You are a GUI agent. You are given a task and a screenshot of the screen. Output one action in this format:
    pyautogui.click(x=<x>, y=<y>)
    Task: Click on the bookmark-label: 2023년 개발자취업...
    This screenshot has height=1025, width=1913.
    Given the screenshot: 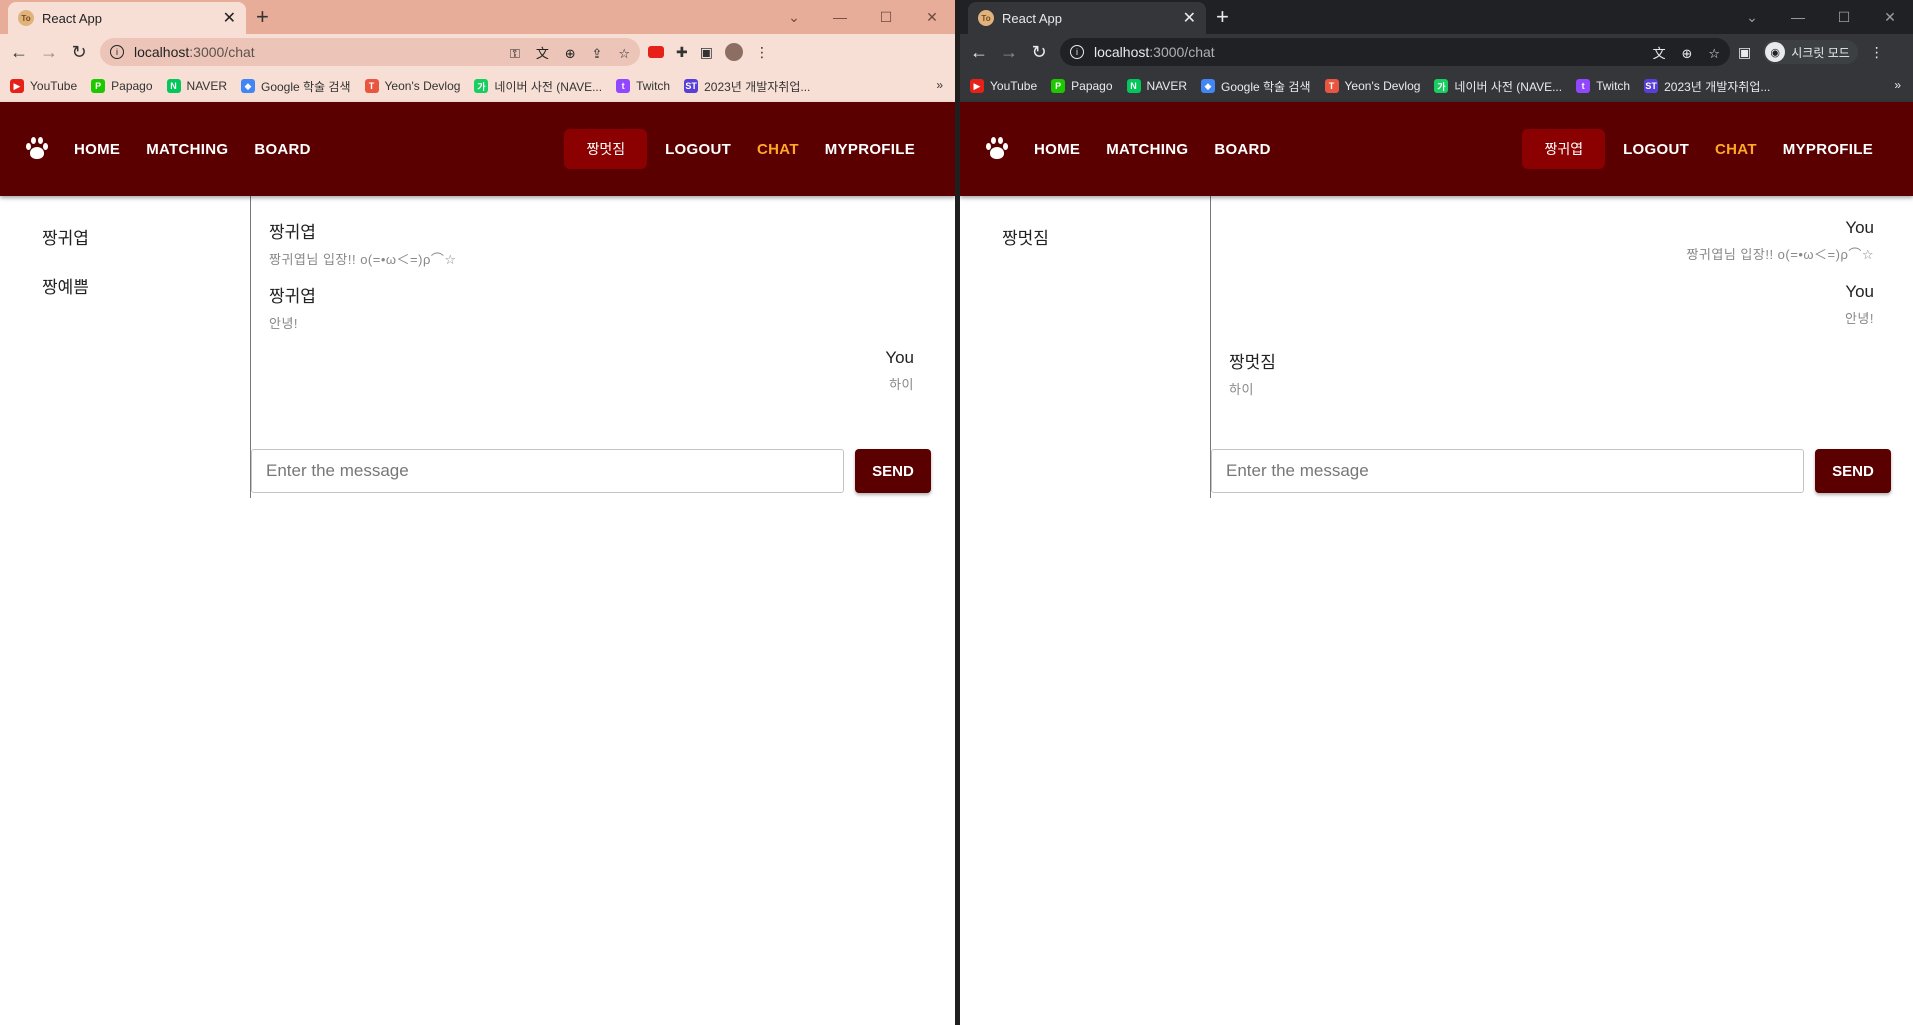 What is the action you would take?
    pyautogui.click(x=1717, y=86)
    